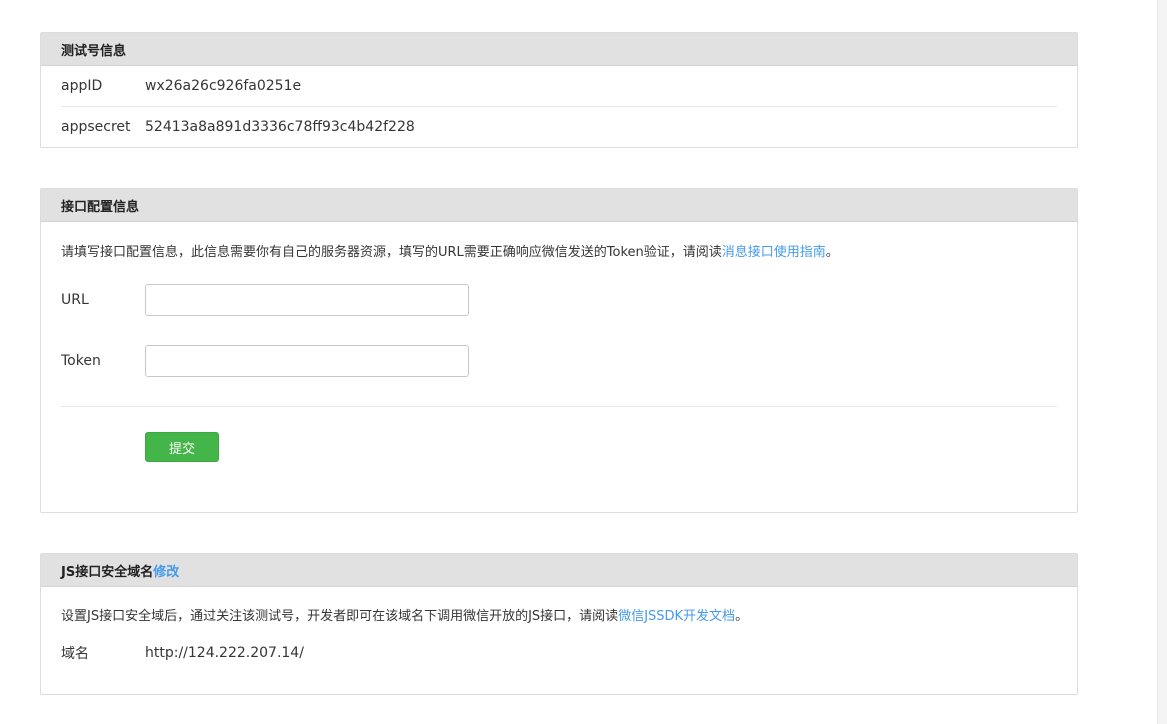 The width and height of the screenshot is (1167, 724). I want to click on js-domain-desc-end: 。, so click(742, 616).